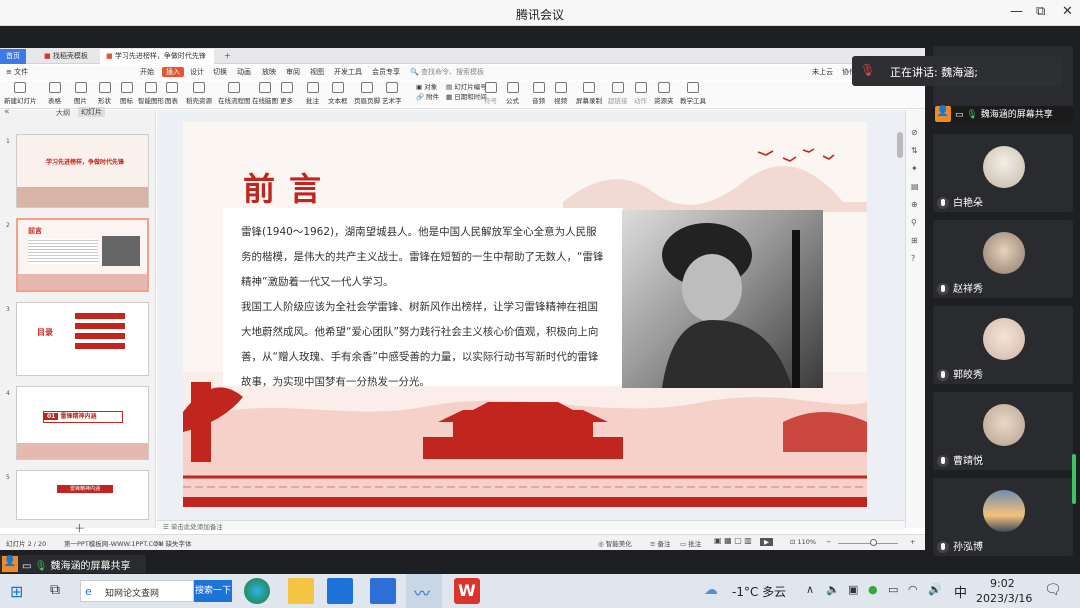  What do you see at coordinates (63, 113) in the screenshot?
I see `pane-tab-outline: 大纲` at bounding box center [63, 113].